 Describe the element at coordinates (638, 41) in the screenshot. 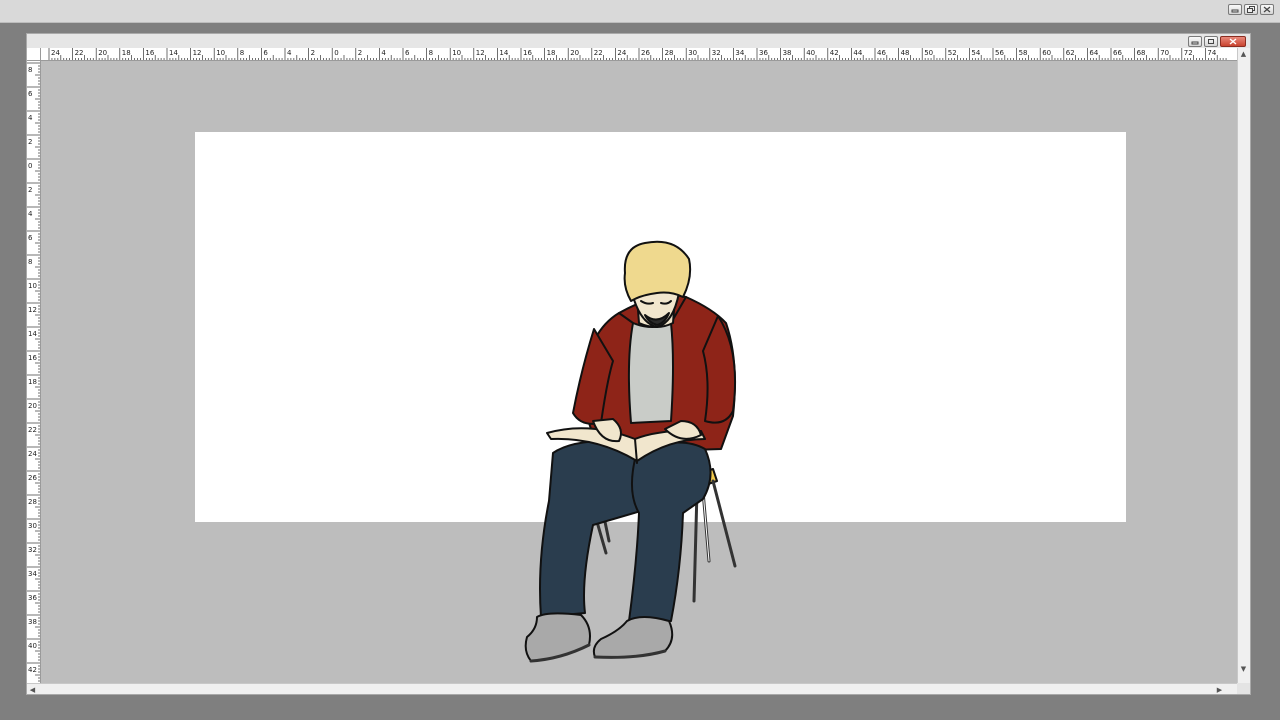

I see `document-title-bar` at that location.